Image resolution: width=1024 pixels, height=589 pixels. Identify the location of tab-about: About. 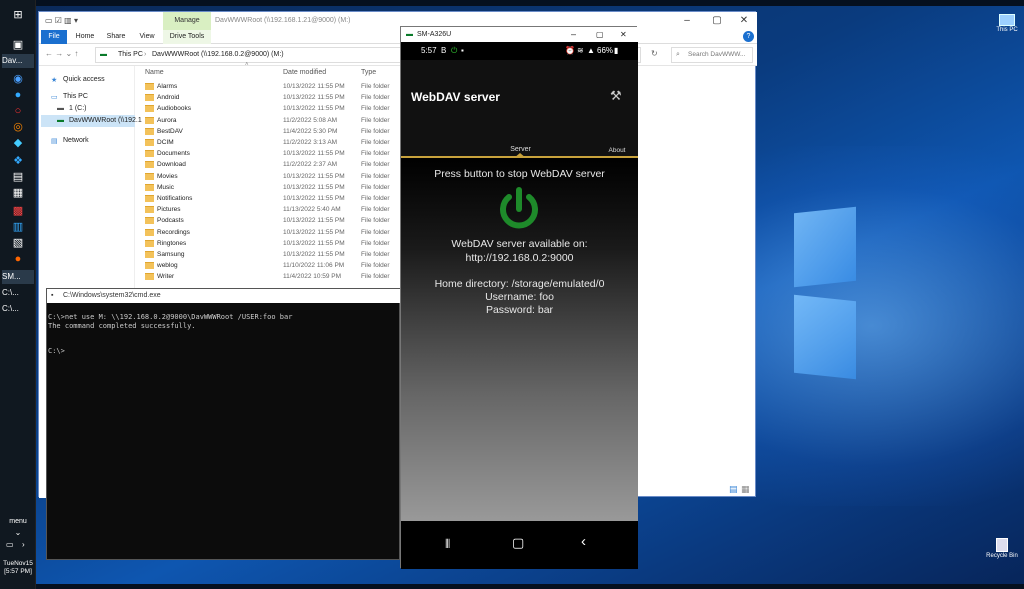
(617, 150).